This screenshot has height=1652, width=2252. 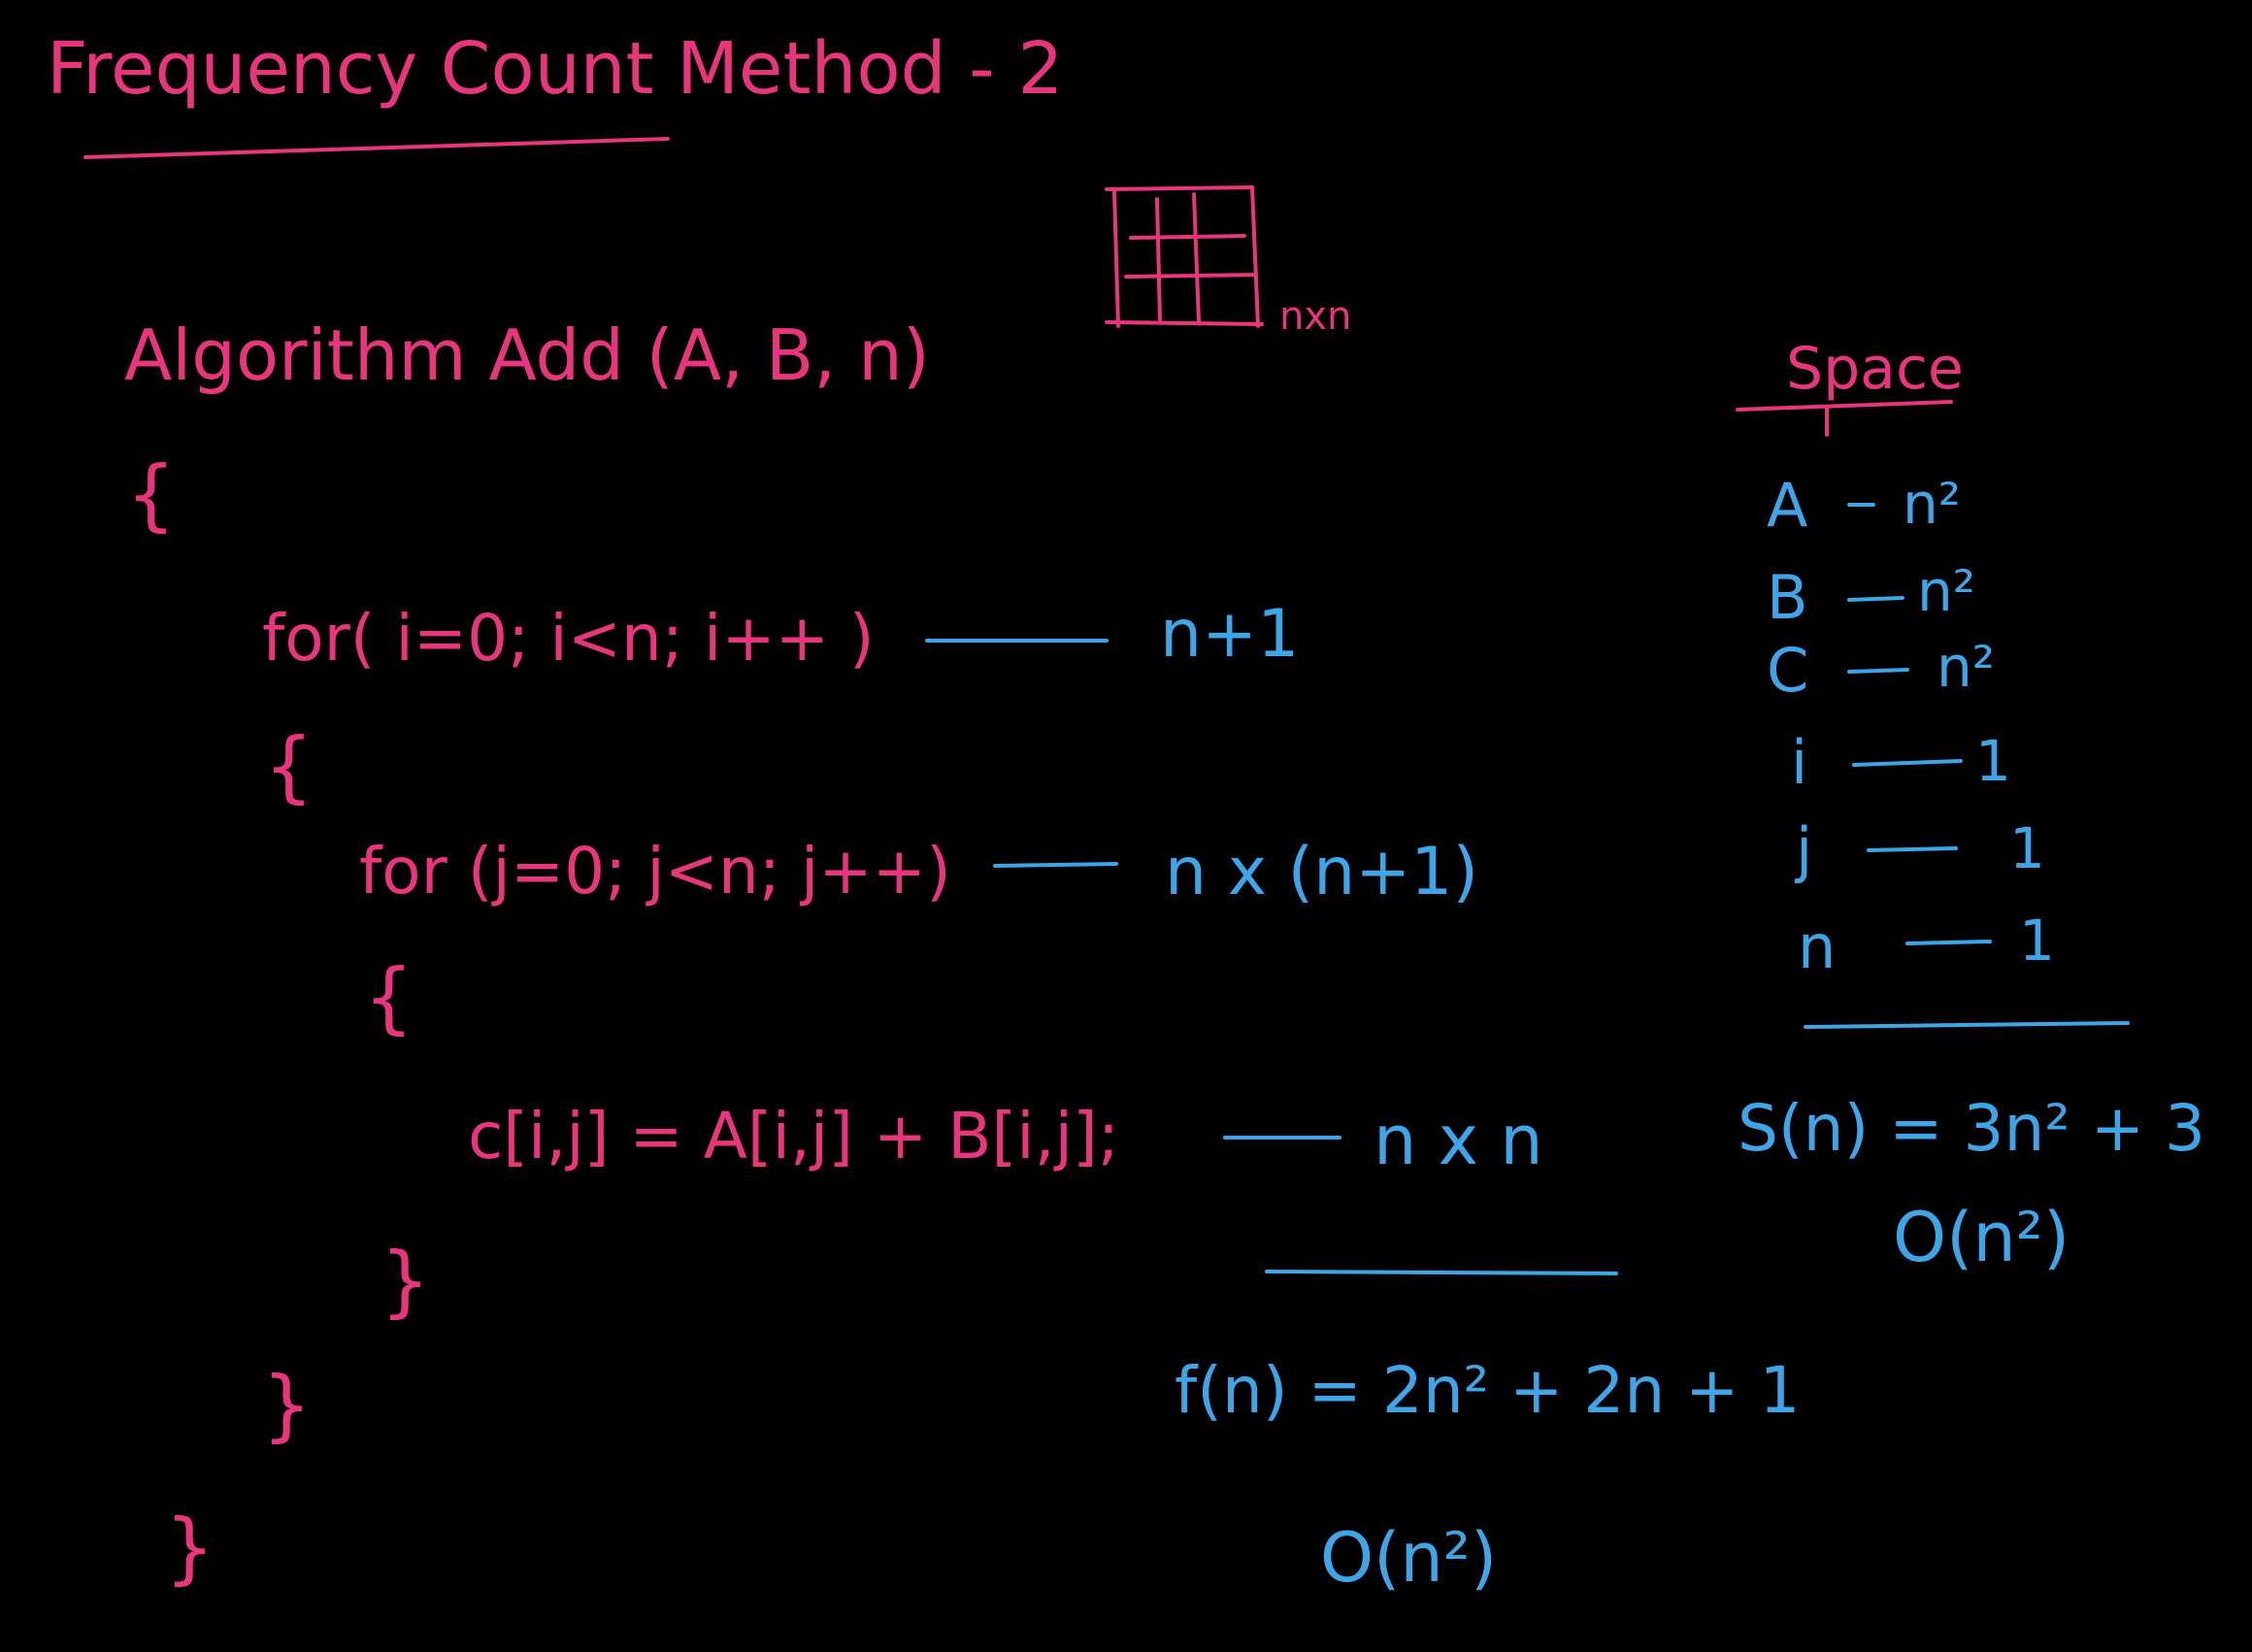 What do you see at coordinates (1184, 256) in the screenshot?
I see `matrix-grid-icon` at bounding box center [1184, 256].